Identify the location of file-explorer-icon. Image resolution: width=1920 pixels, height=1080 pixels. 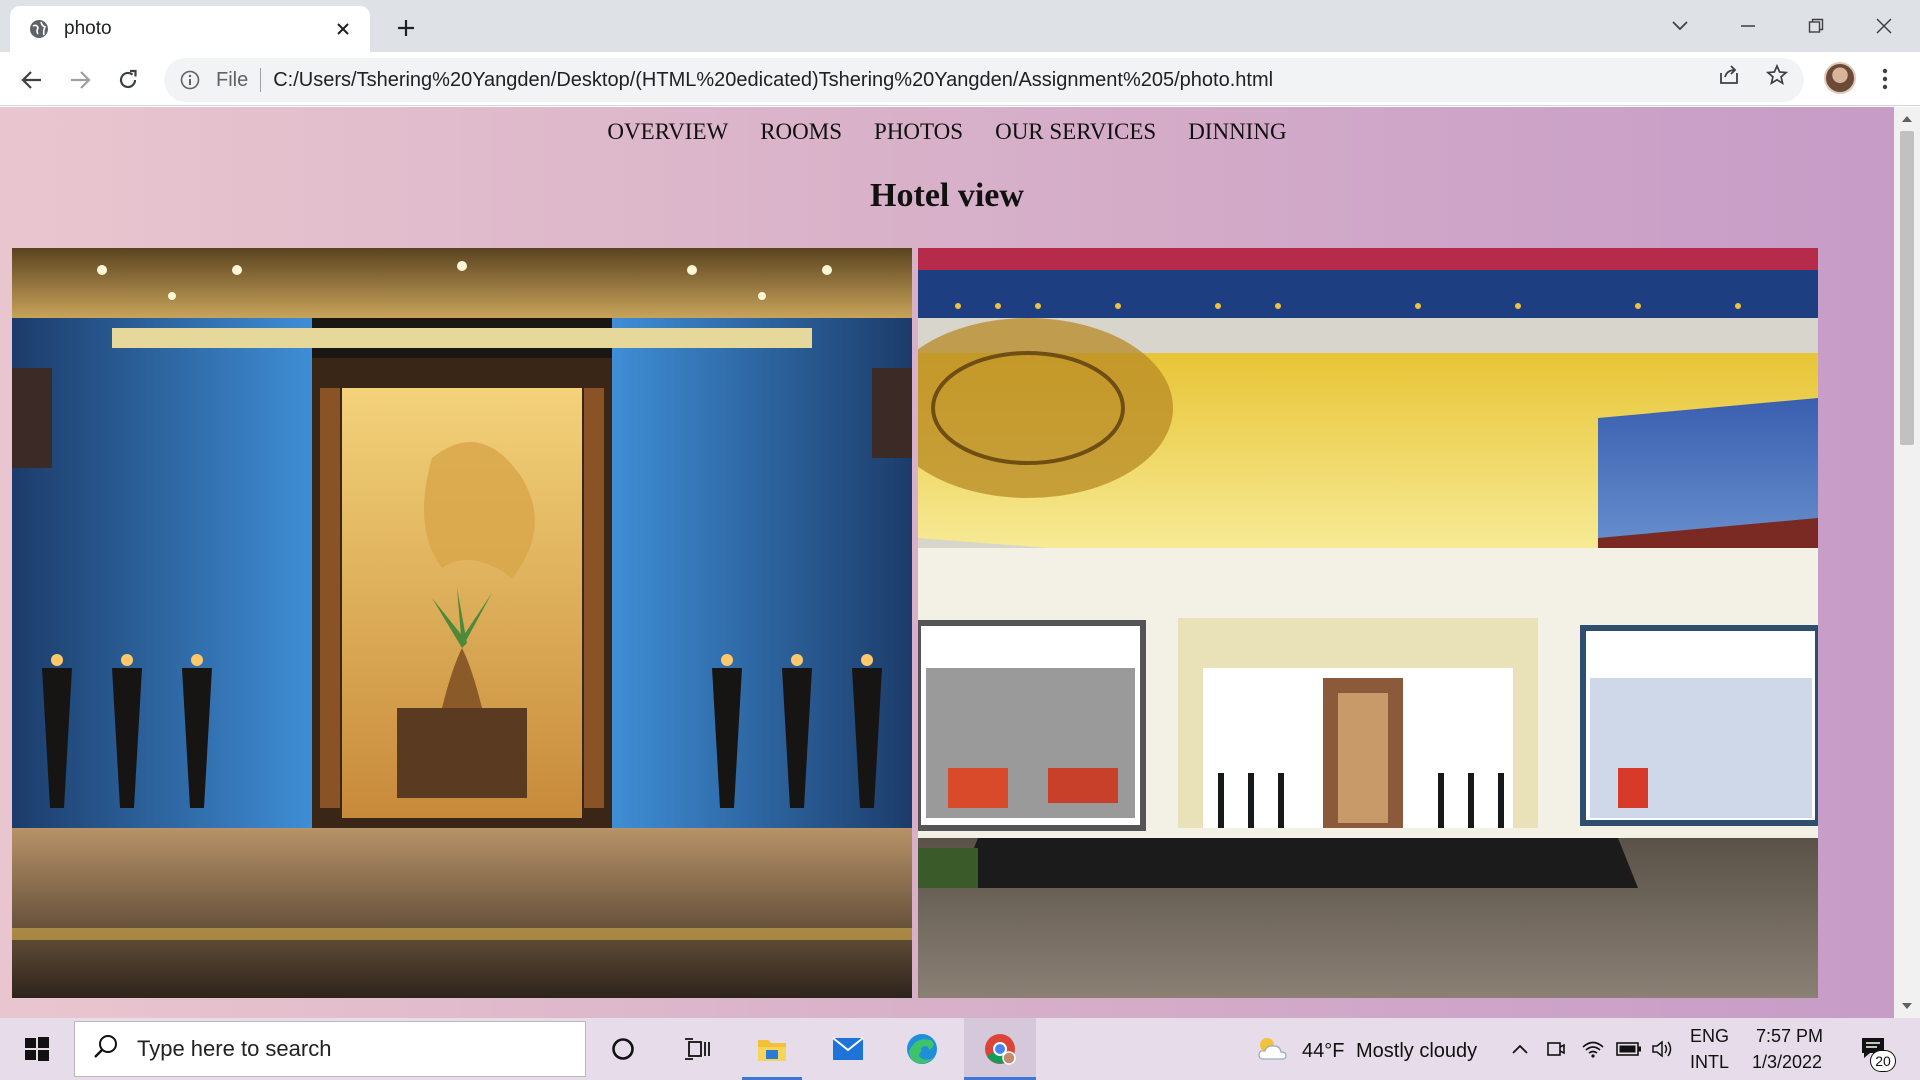
(772, 1049).